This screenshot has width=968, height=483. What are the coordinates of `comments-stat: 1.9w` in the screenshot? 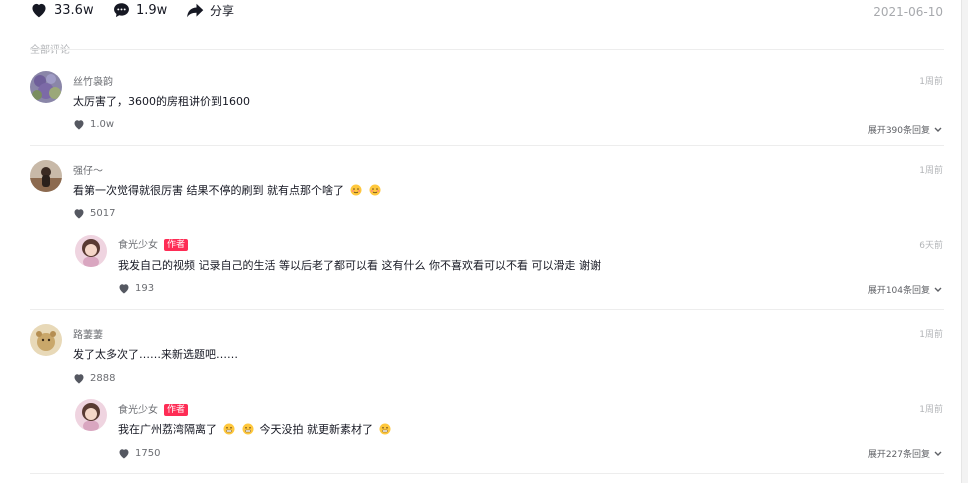 It's located at (140, 10).